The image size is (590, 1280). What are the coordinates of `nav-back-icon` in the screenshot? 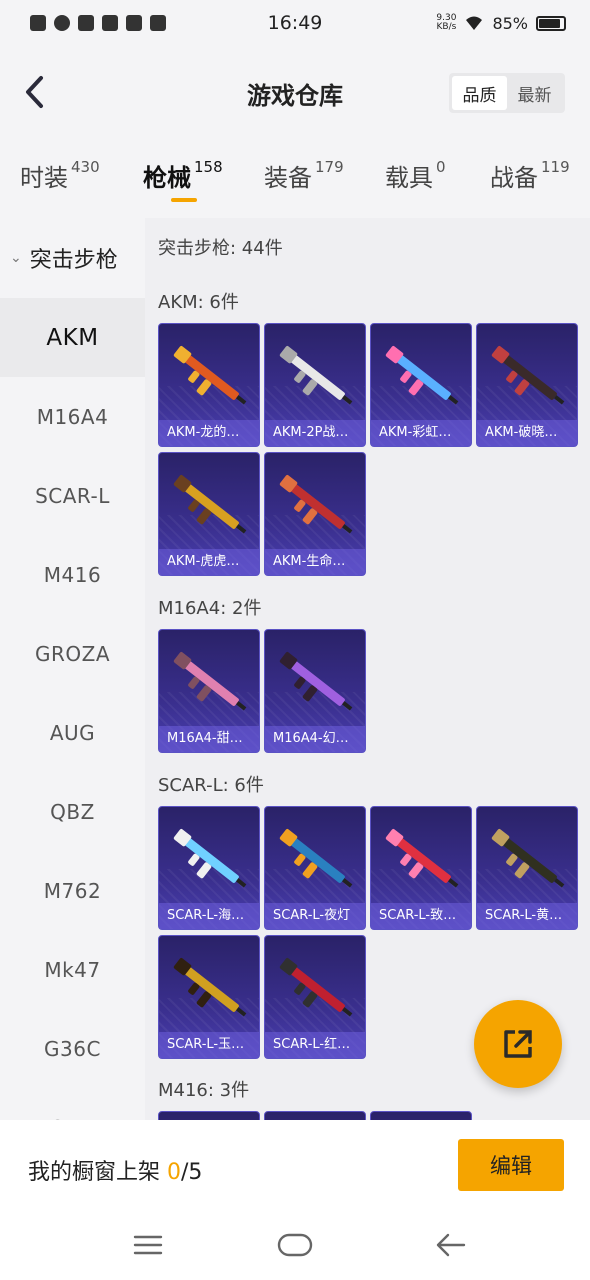 It's located at (451, 1245).